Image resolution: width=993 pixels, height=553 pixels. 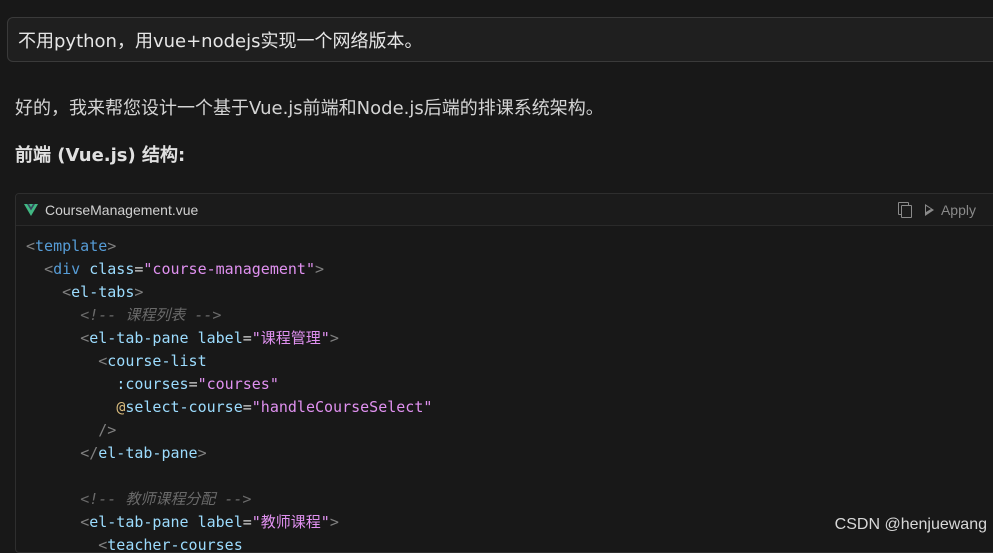 What do you see at coordinates (509, 430) in the screenshot?
I see `code-line: />` at bounding box center [509, 430].